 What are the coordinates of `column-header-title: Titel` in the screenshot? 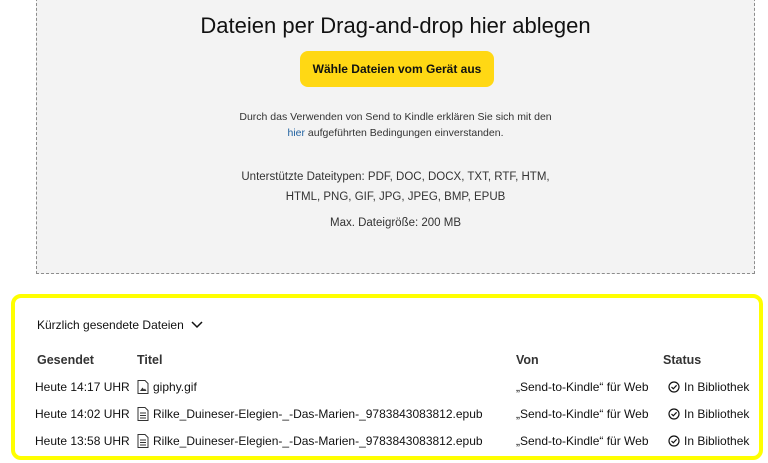 It's located at (149, 360).